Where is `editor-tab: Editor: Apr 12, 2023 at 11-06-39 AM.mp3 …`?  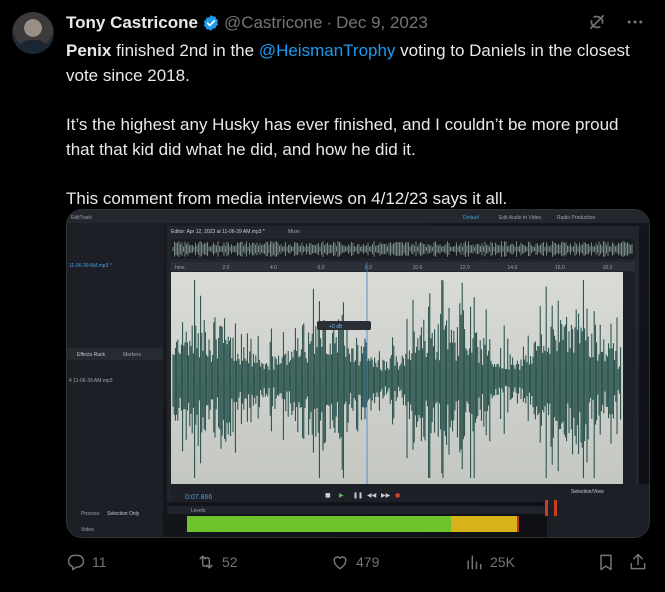 editor-tab: Editor: Apr 12, 2023 at 11-06-39 AM.mp3 … is located at coordinates (218, 232).